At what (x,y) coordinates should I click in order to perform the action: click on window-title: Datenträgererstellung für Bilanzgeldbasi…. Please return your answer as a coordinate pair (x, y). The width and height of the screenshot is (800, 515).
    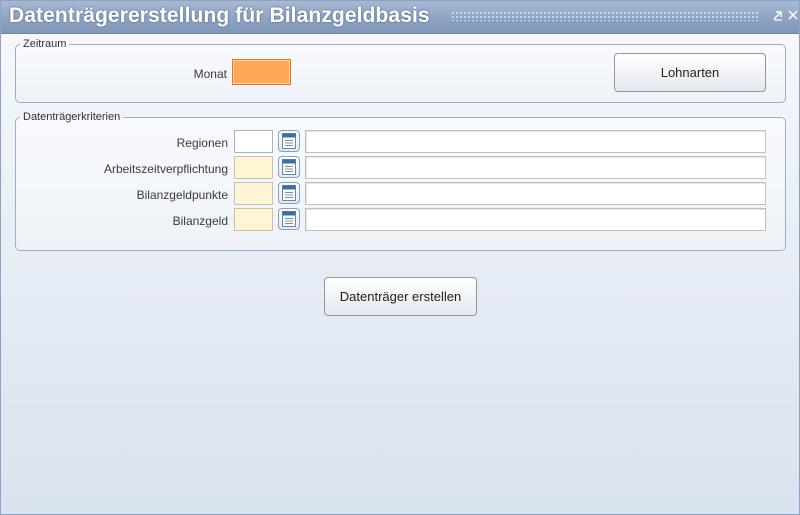
    Looking at the image, I should click on (219, 15).